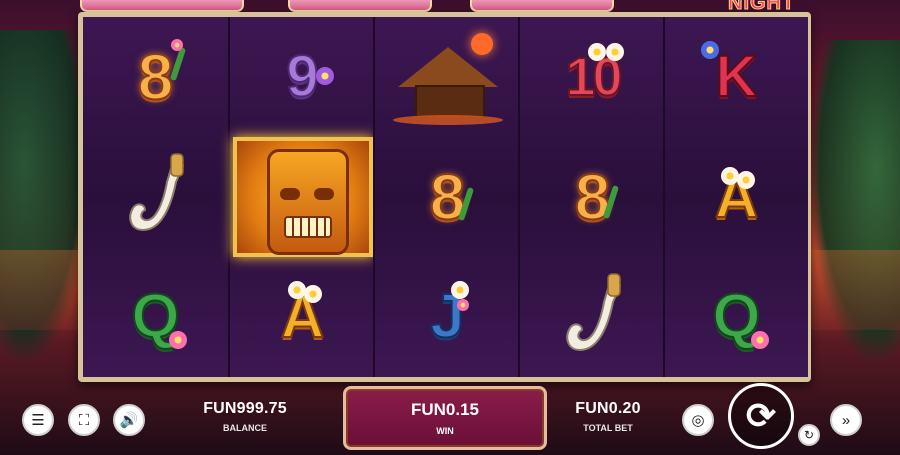 Image resolution: width=900 pixels, height=455 pixels. What do you see at coordinates (608, 408) in the screenshot?
I see `bet-amount: FUN0.20` at bounding box center [608, 408].